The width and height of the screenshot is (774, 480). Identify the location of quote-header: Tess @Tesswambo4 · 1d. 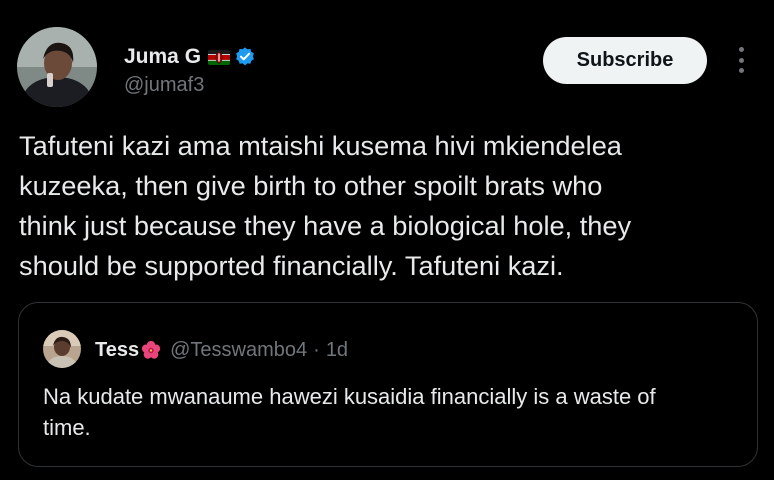
(221, 350).